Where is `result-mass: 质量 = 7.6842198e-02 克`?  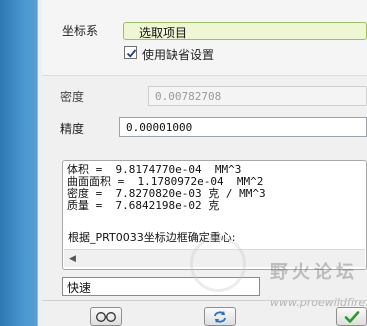 result-mass: 质量 = 7.6842198e-02 克 is located at coordinates (143, 205).